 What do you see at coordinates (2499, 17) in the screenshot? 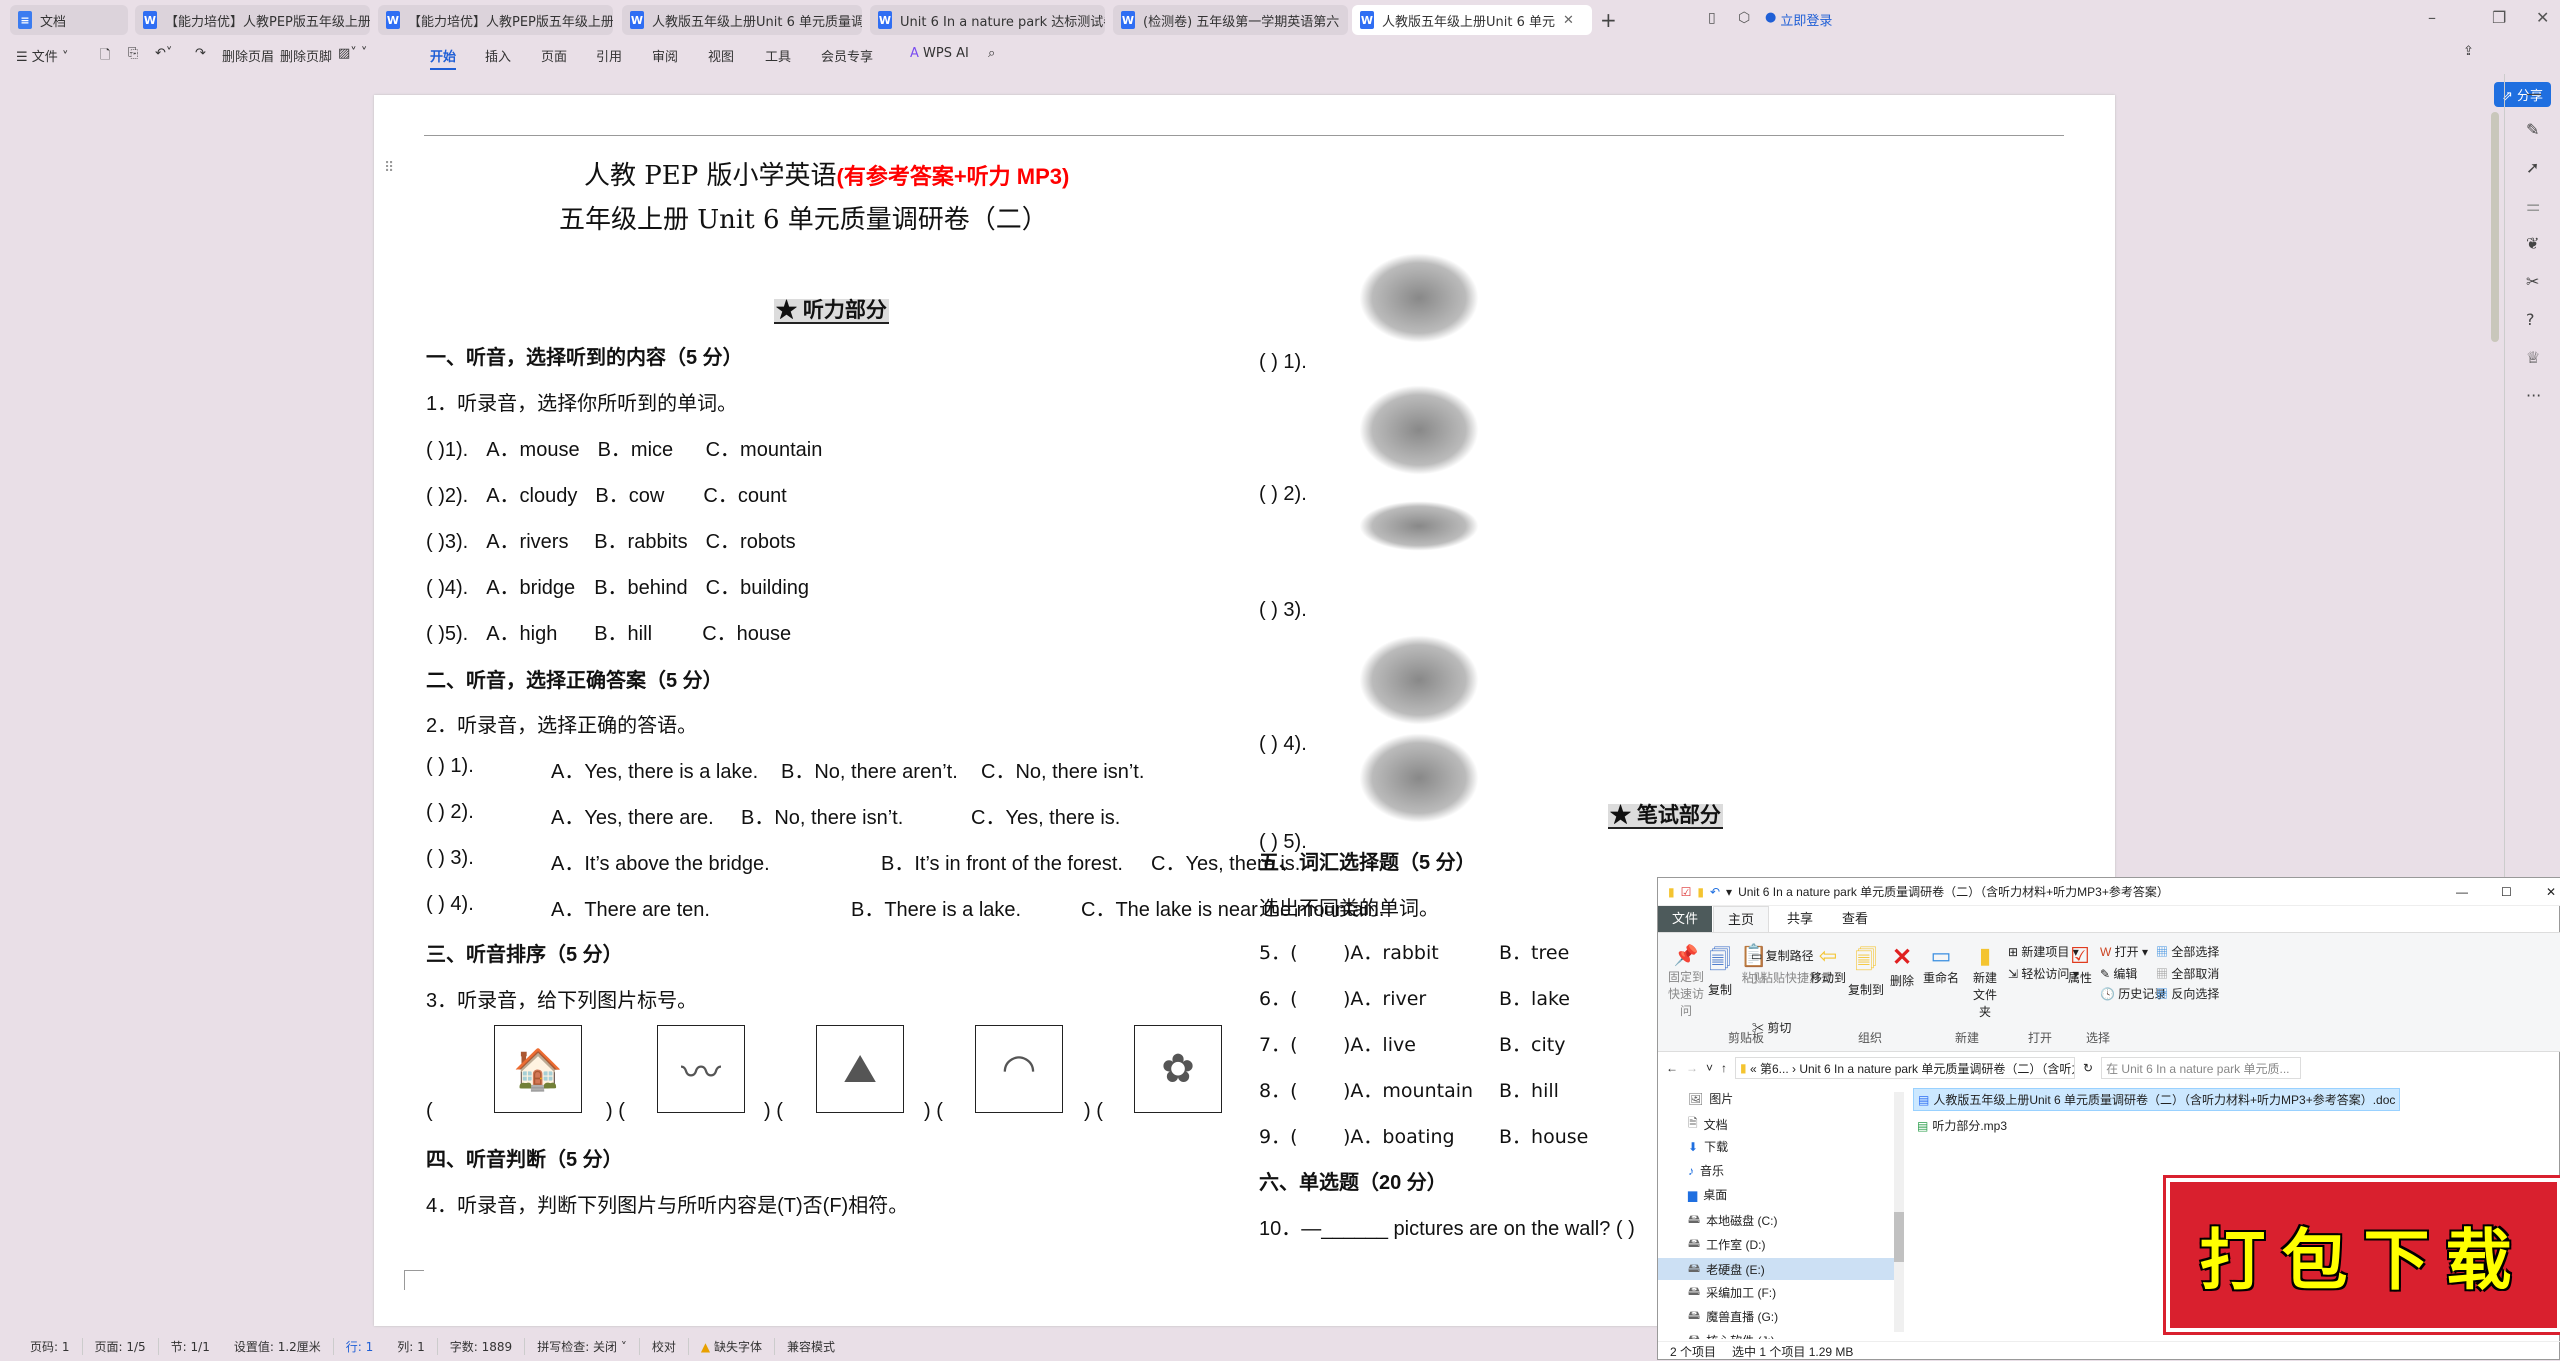
I see `restore-button: ❐` at bounding box center [2499, 17].